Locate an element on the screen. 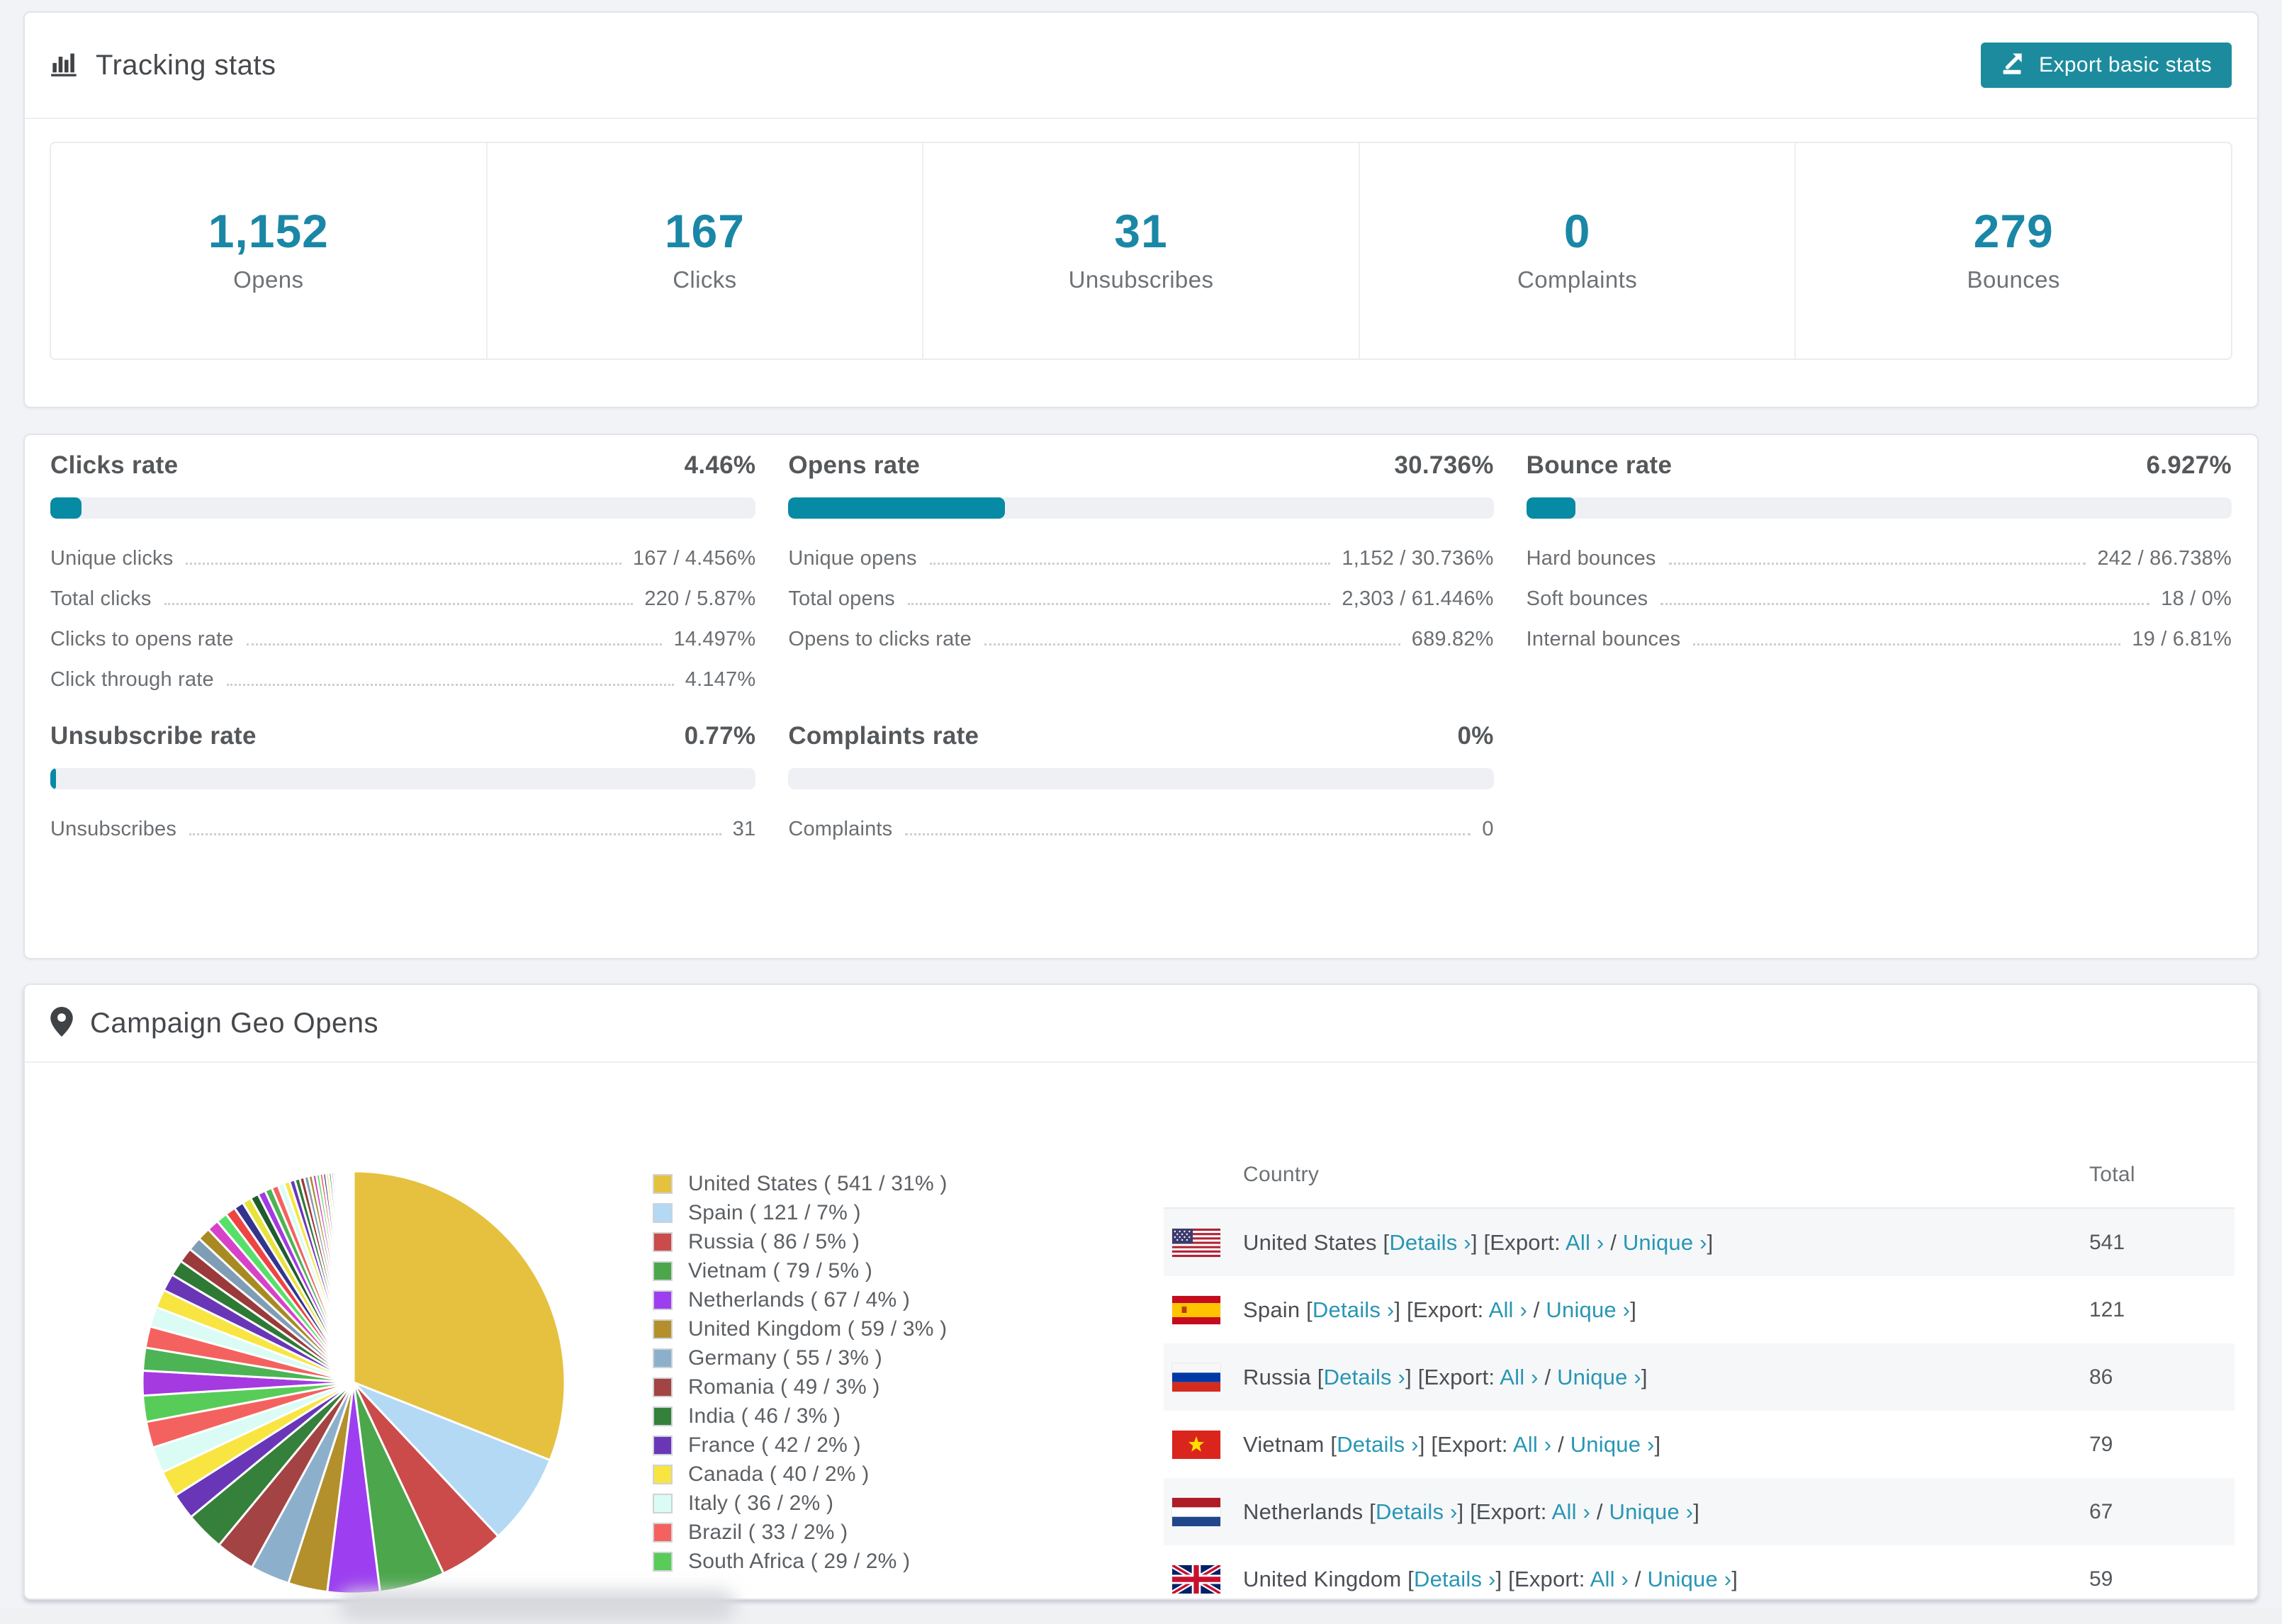 The image size is (2282, 1624). legend-item: South Africa ( 29 / 2% ) is located at coordinates (801, 1562).